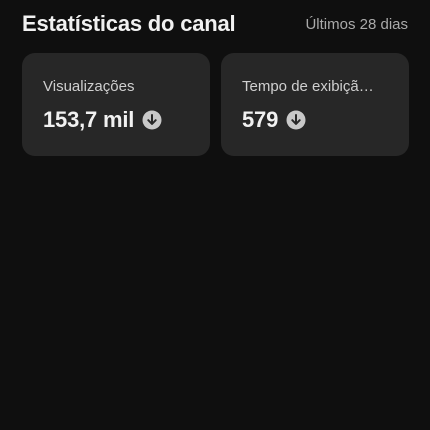  What do you see at coordinates (116, 104) in the screenshot?
I see `views-card: Visualizações 153,7 mil` at bounding box center [116, 104].